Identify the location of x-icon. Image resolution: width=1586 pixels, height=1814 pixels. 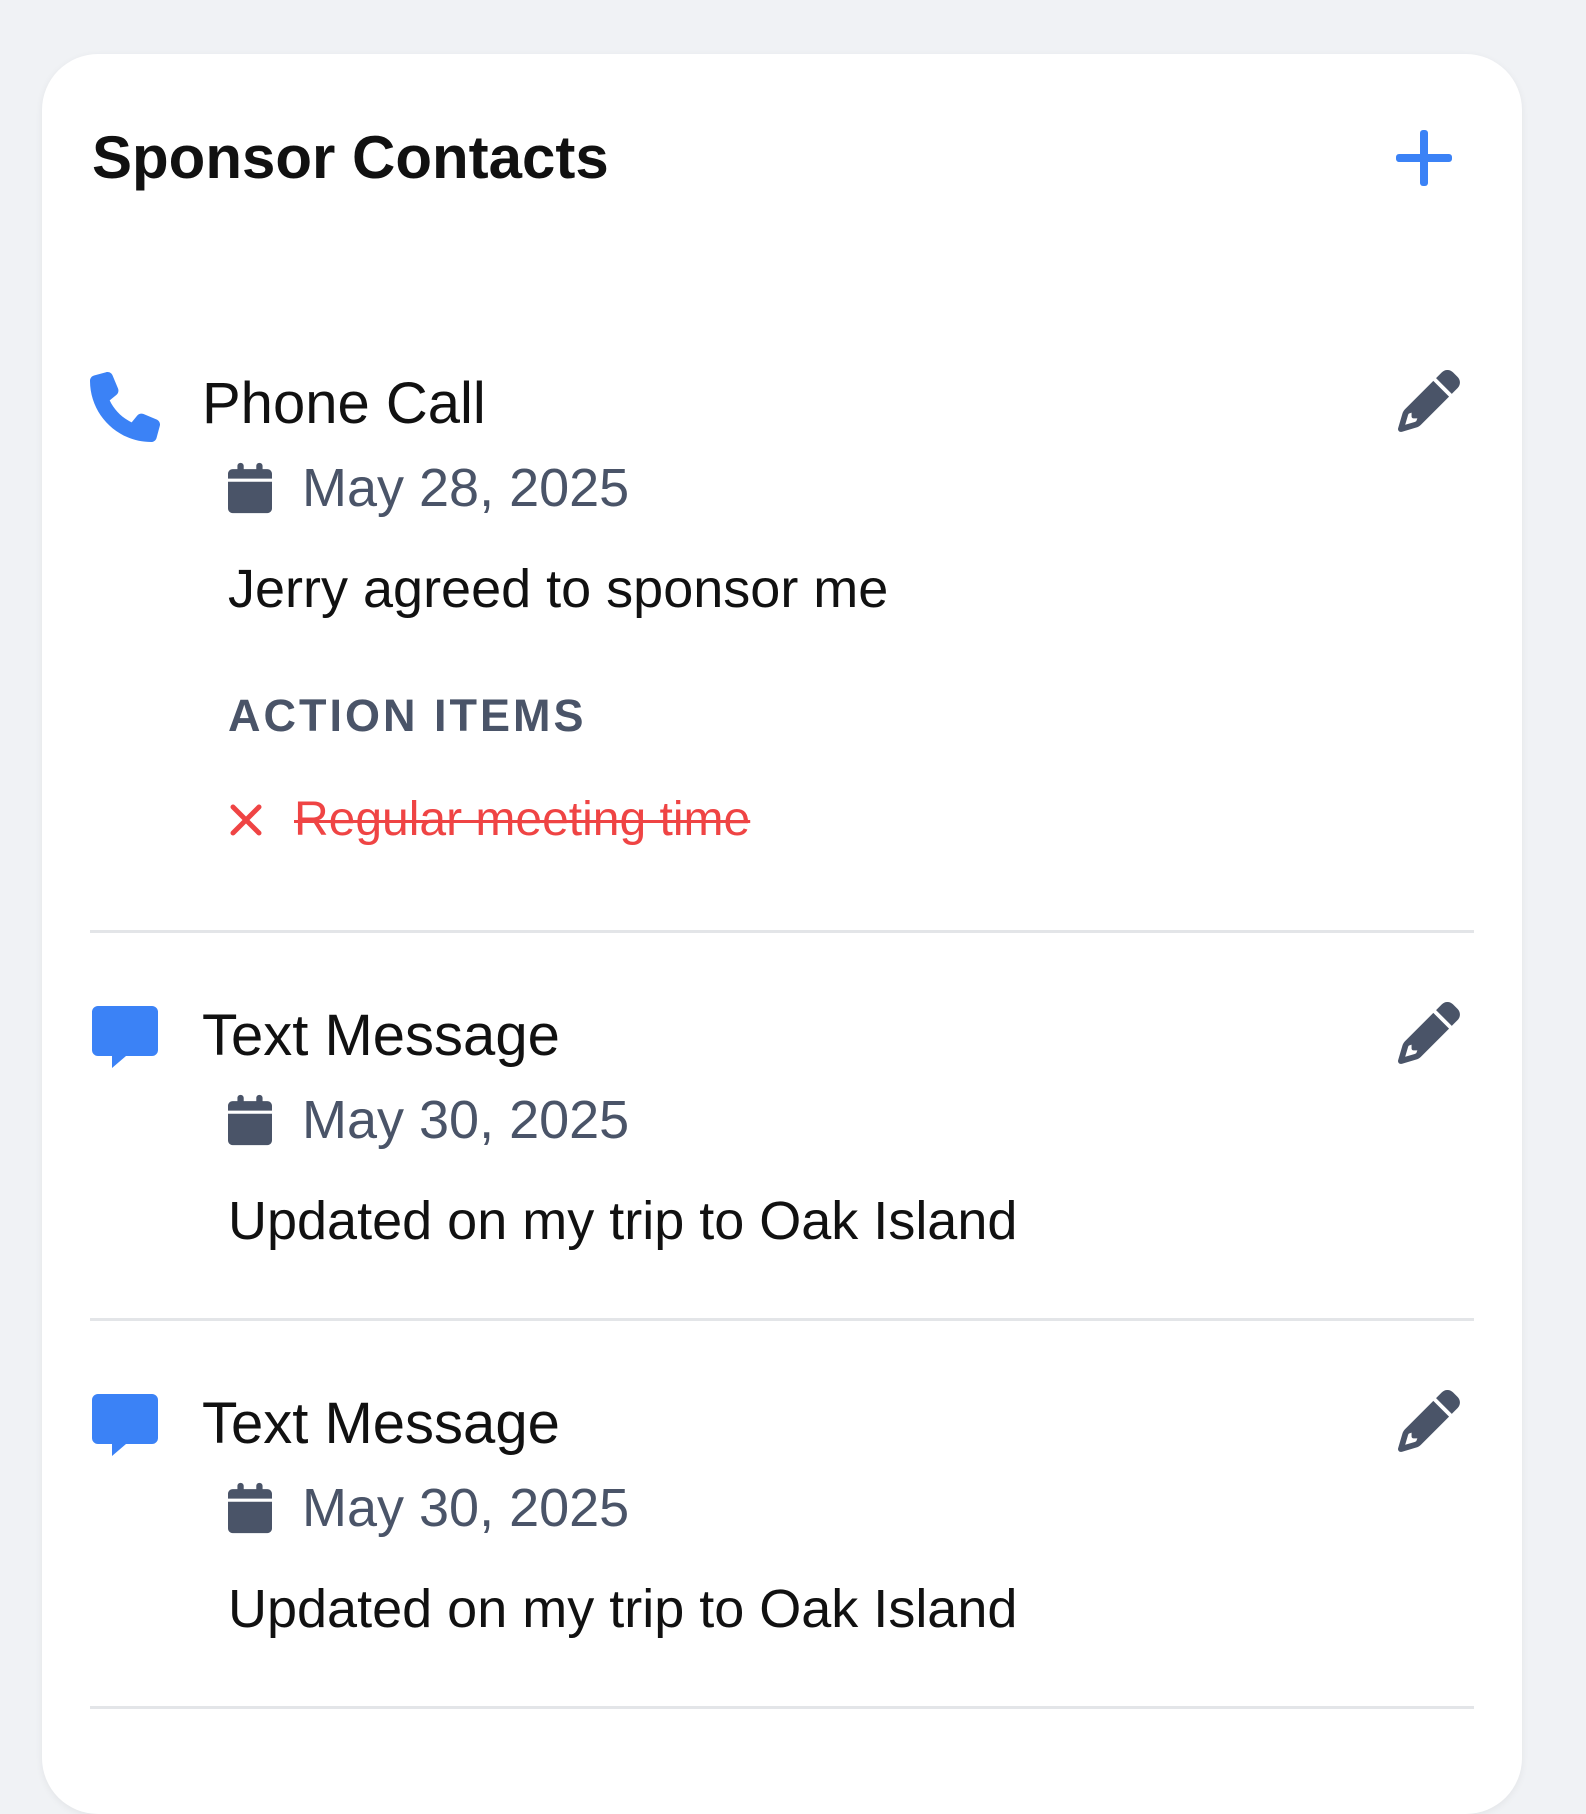
(246, 820).